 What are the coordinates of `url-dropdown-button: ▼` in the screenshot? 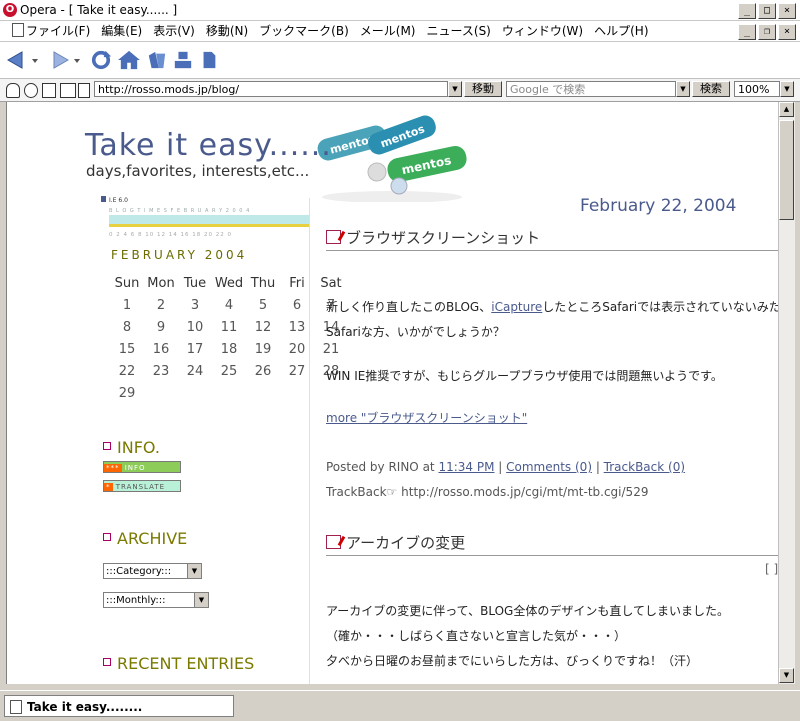 It's located at (455, 89).